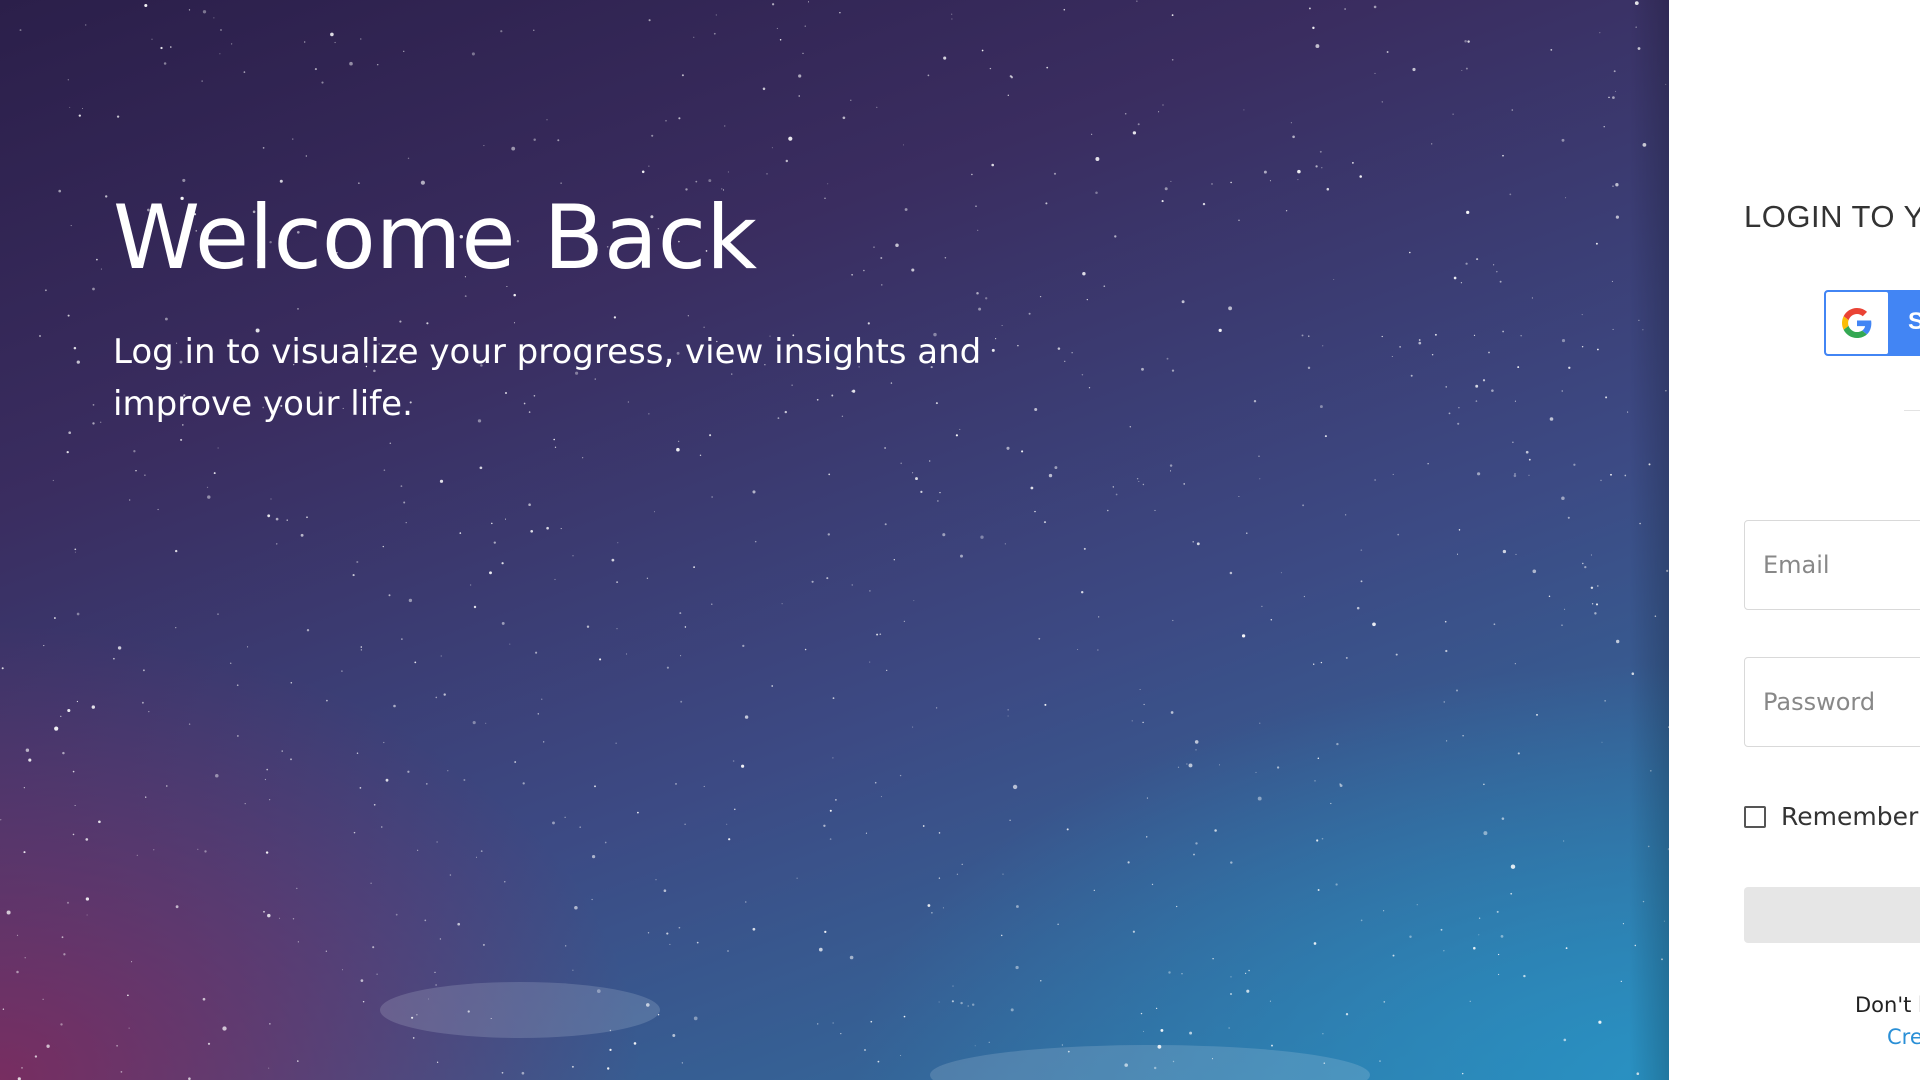  What do you see at coordinates (1832, 216) in the screenshot?
I see `login-heading: LOGIN TO YOUR ACCOUNT` at bounding box center [1832, 216].